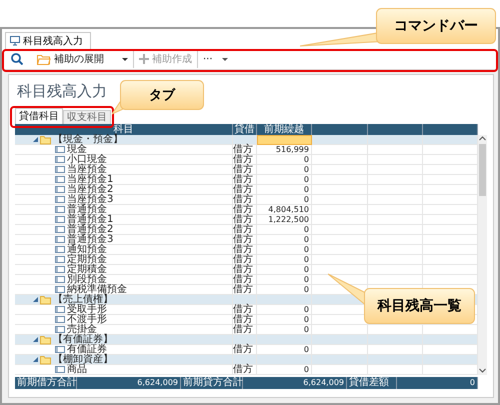  What do you see at coordinates (17, 59) in the screenshot?
I see `search-button` at bounding box center [17, 59].